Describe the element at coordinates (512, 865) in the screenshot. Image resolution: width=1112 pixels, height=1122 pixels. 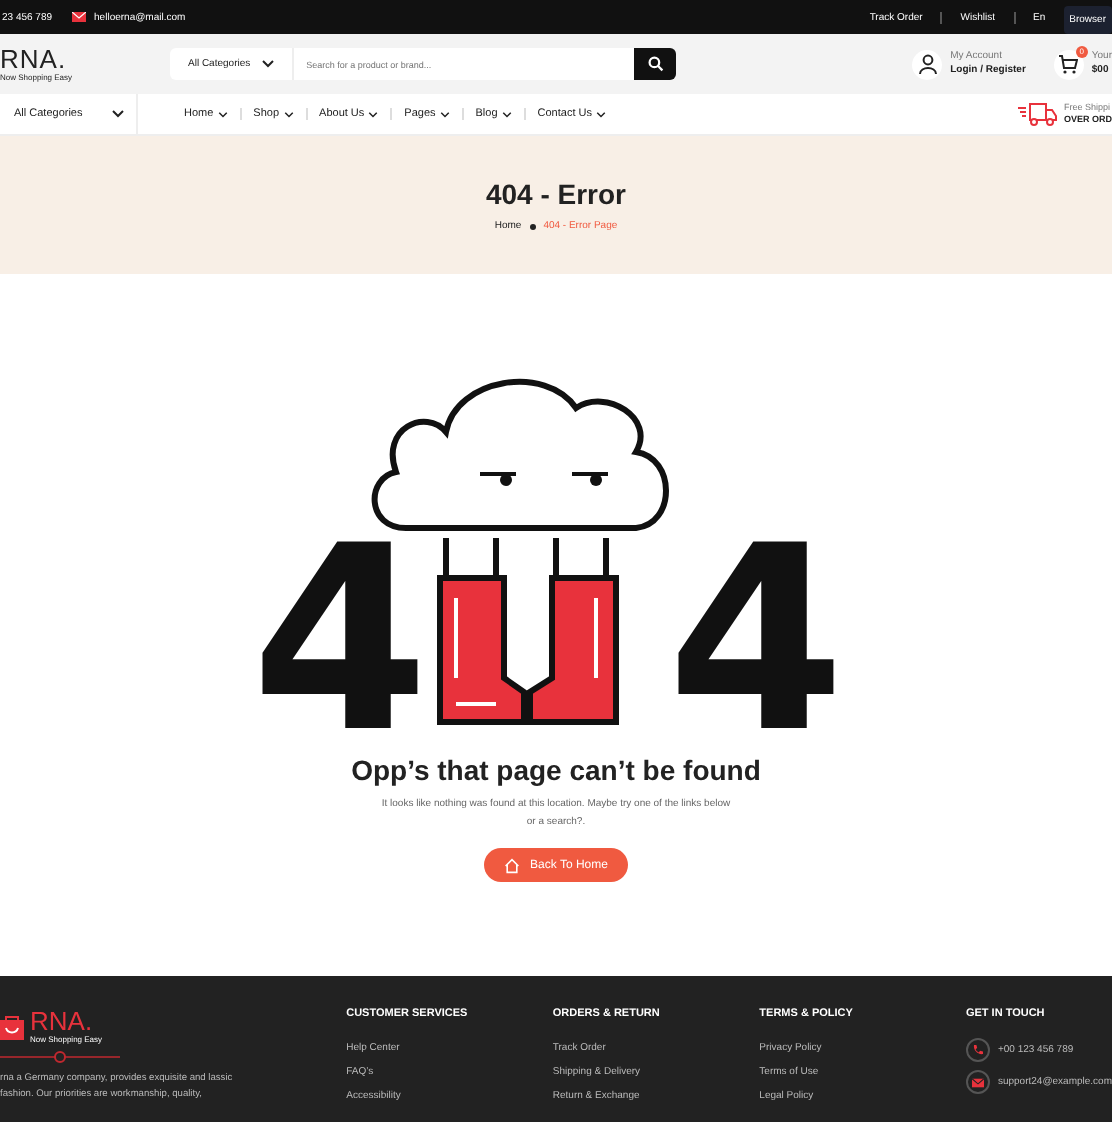
I see `home-icon` at that location.